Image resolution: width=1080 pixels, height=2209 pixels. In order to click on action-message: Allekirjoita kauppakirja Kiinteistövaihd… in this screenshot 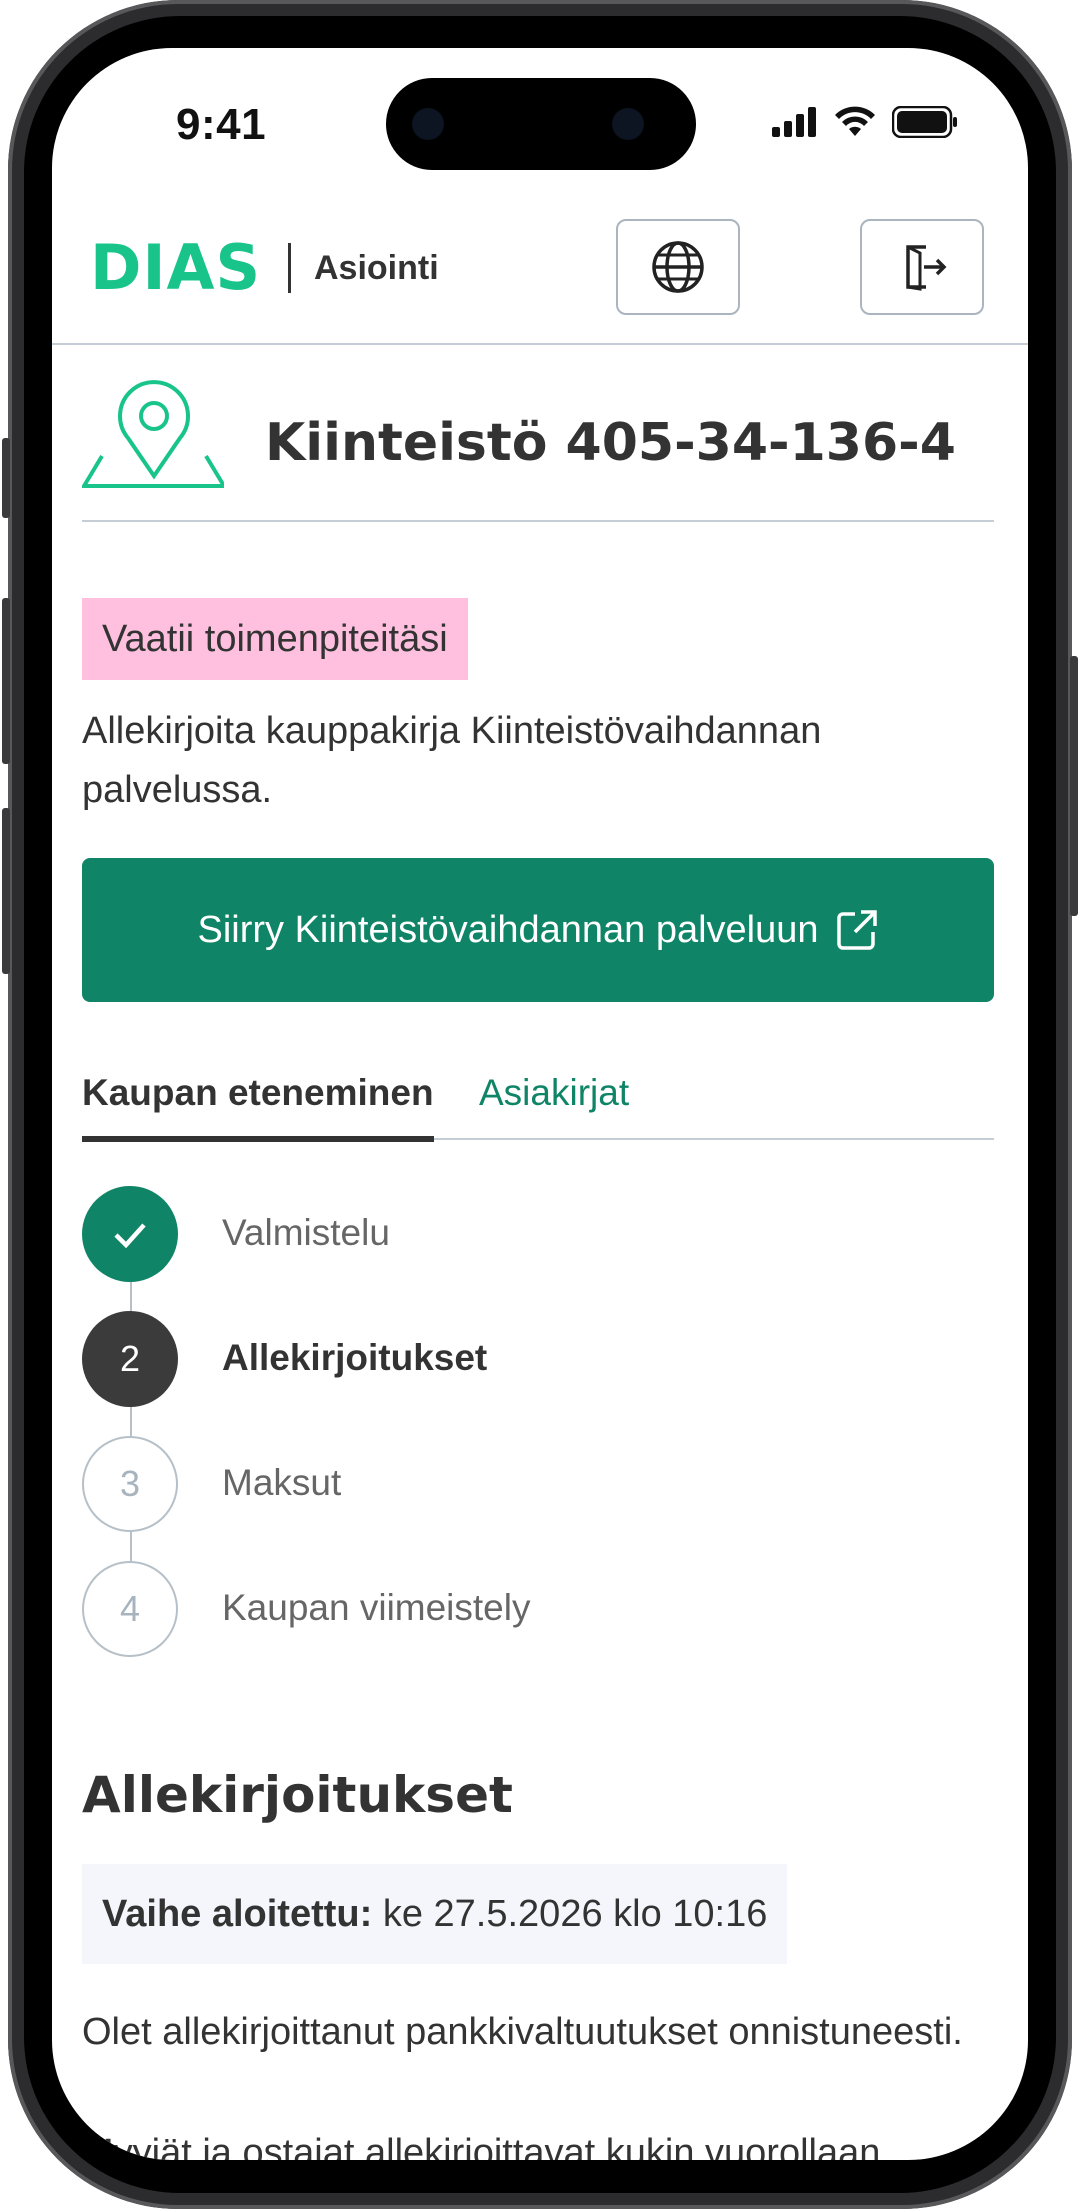, I will do `click(452, 760)`.